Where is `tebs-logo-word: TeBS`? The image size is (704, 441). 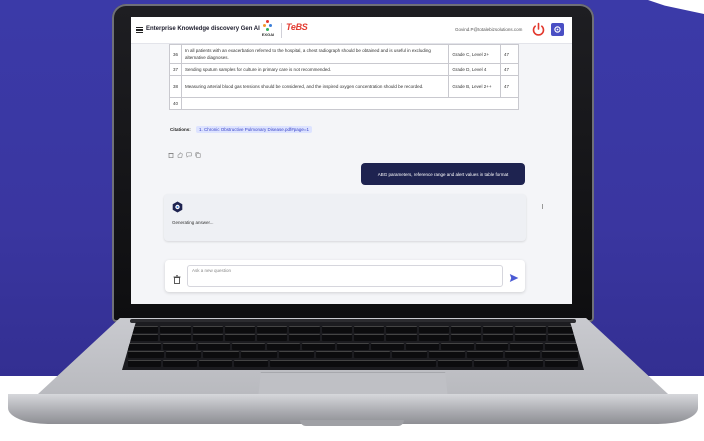
tebs-logo-word: TeBS is located at coordinates (297, 27).